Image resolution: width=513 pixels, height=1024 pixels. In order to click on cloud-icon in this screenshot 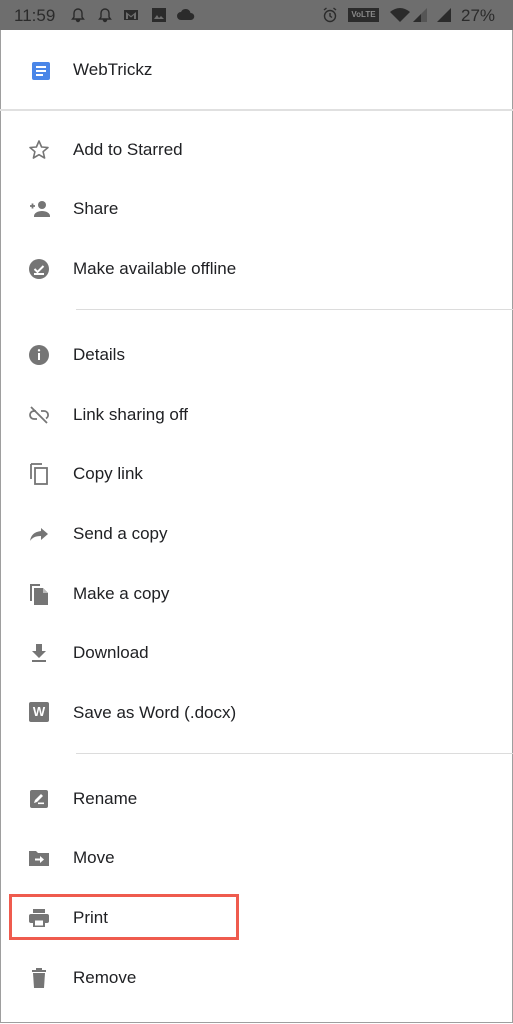, I will do `click(186, 14)`.